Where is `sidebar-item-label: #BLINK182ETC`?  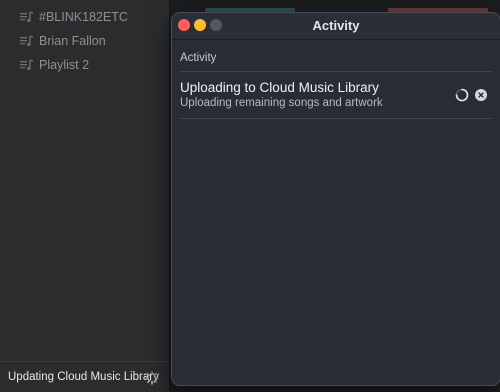 sidebar-item-label: #BLINK182ETC is located at coordinates (83, 17).